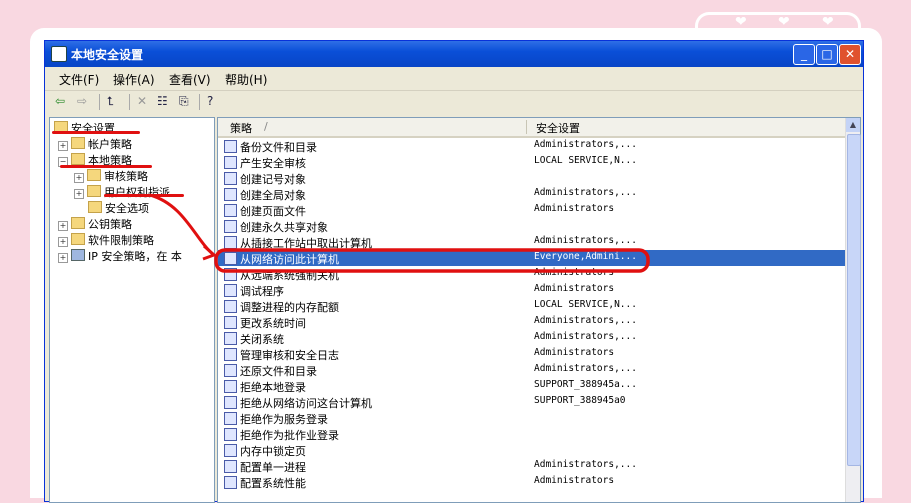 This screenshot has width=911, height=503. I want to click on annotation-highlight-box, so click(432, 260).